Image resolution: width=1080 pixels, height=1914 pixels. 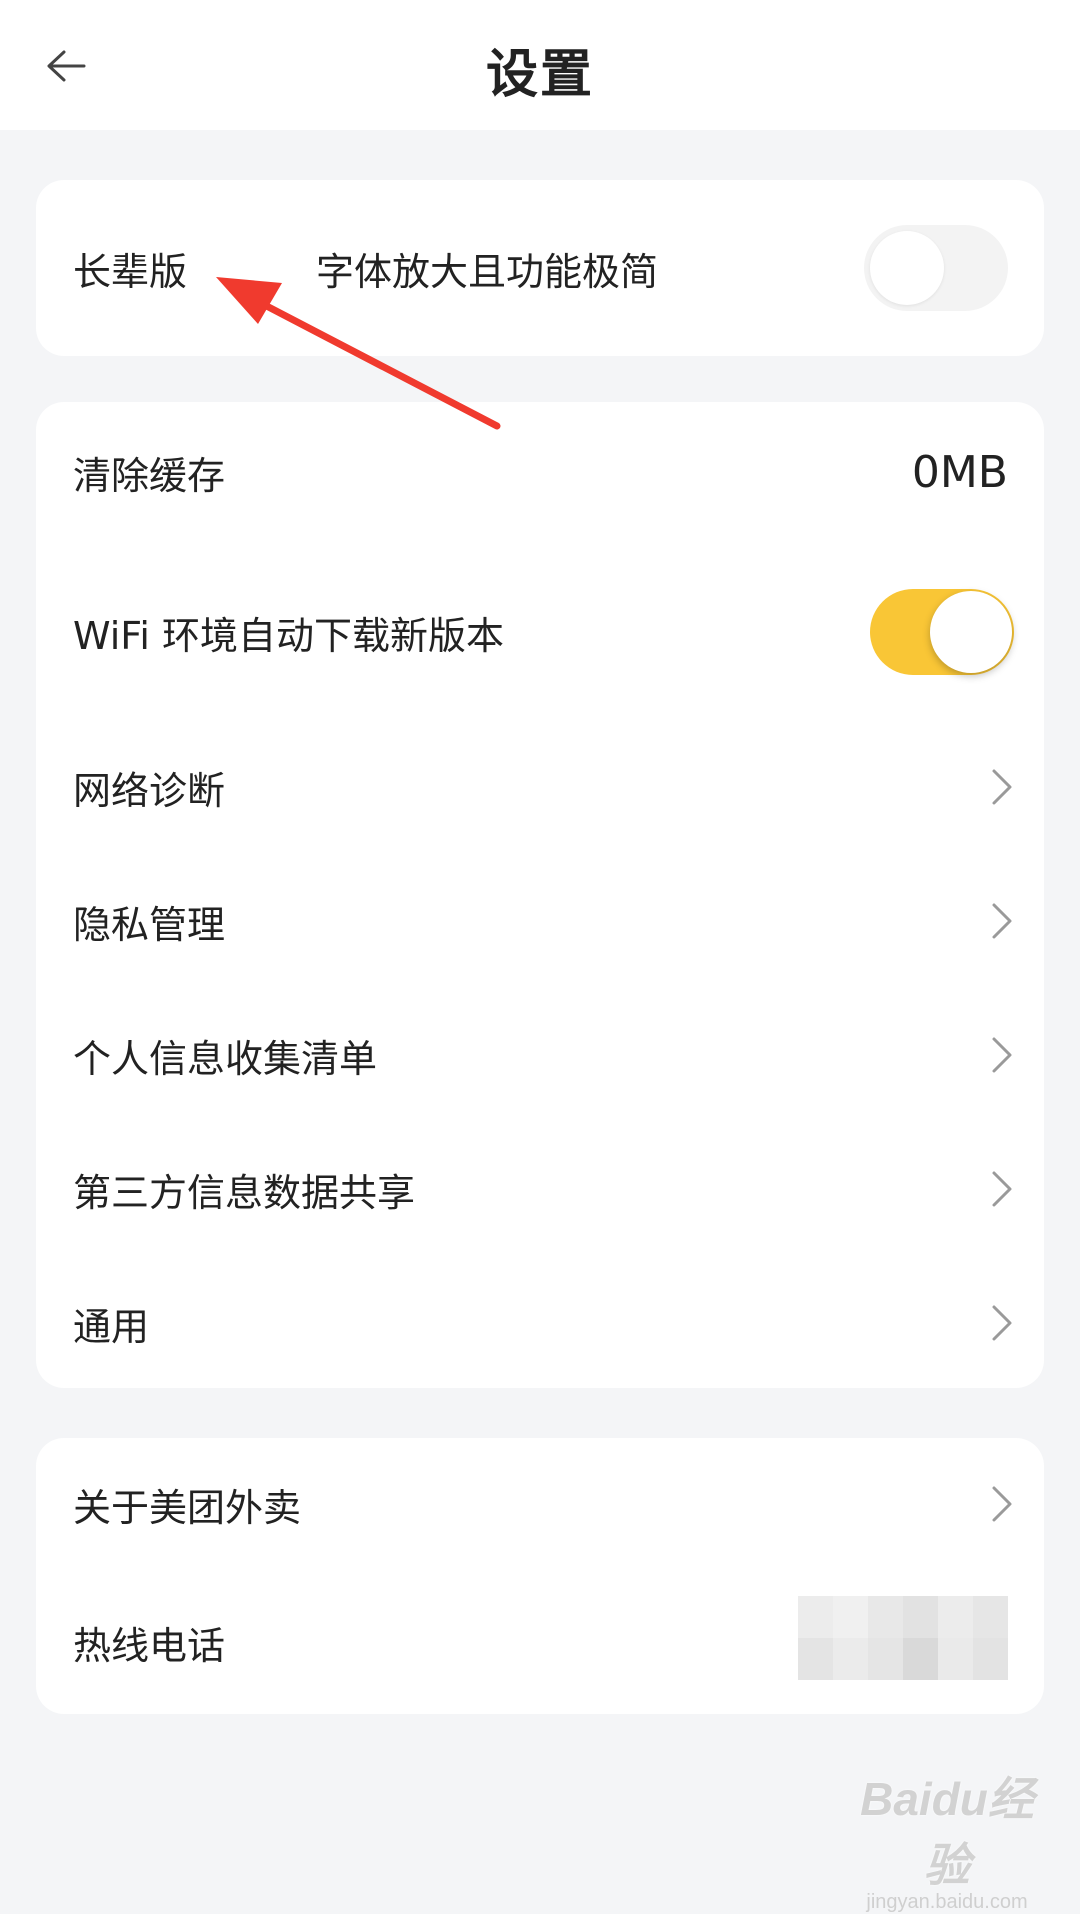 What do you see at coordinates (289, 635) in the screenshot?
I see `wifi-update-label: WiFi 环境自动下载新版本` at bounding box center [289, 635].